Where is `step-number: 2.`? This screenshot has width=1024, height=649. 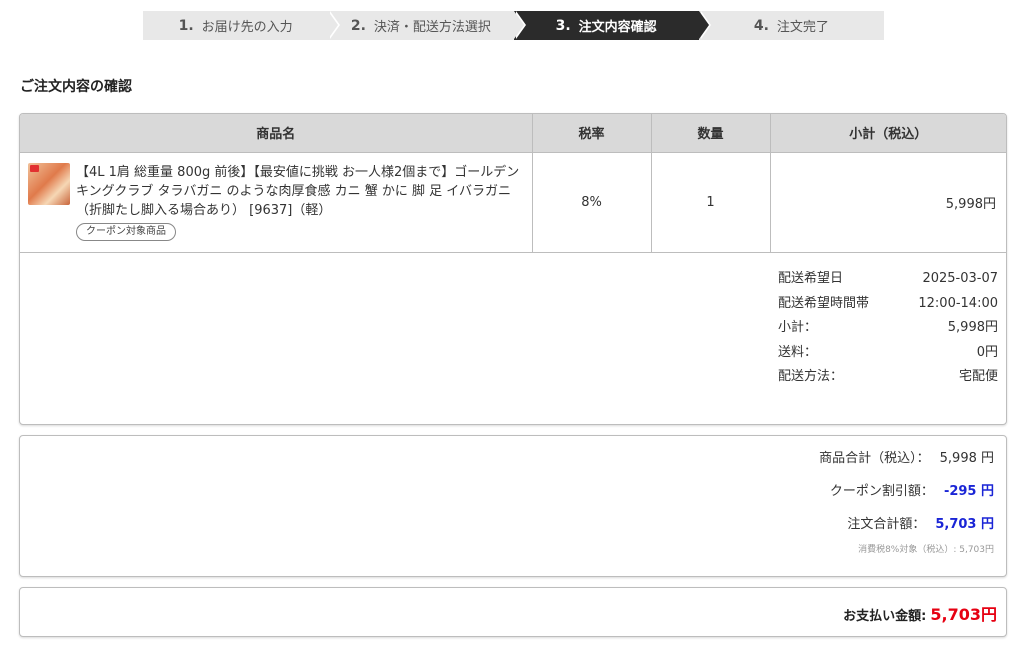 step-number: 2. is located at coordinates (358, 25).